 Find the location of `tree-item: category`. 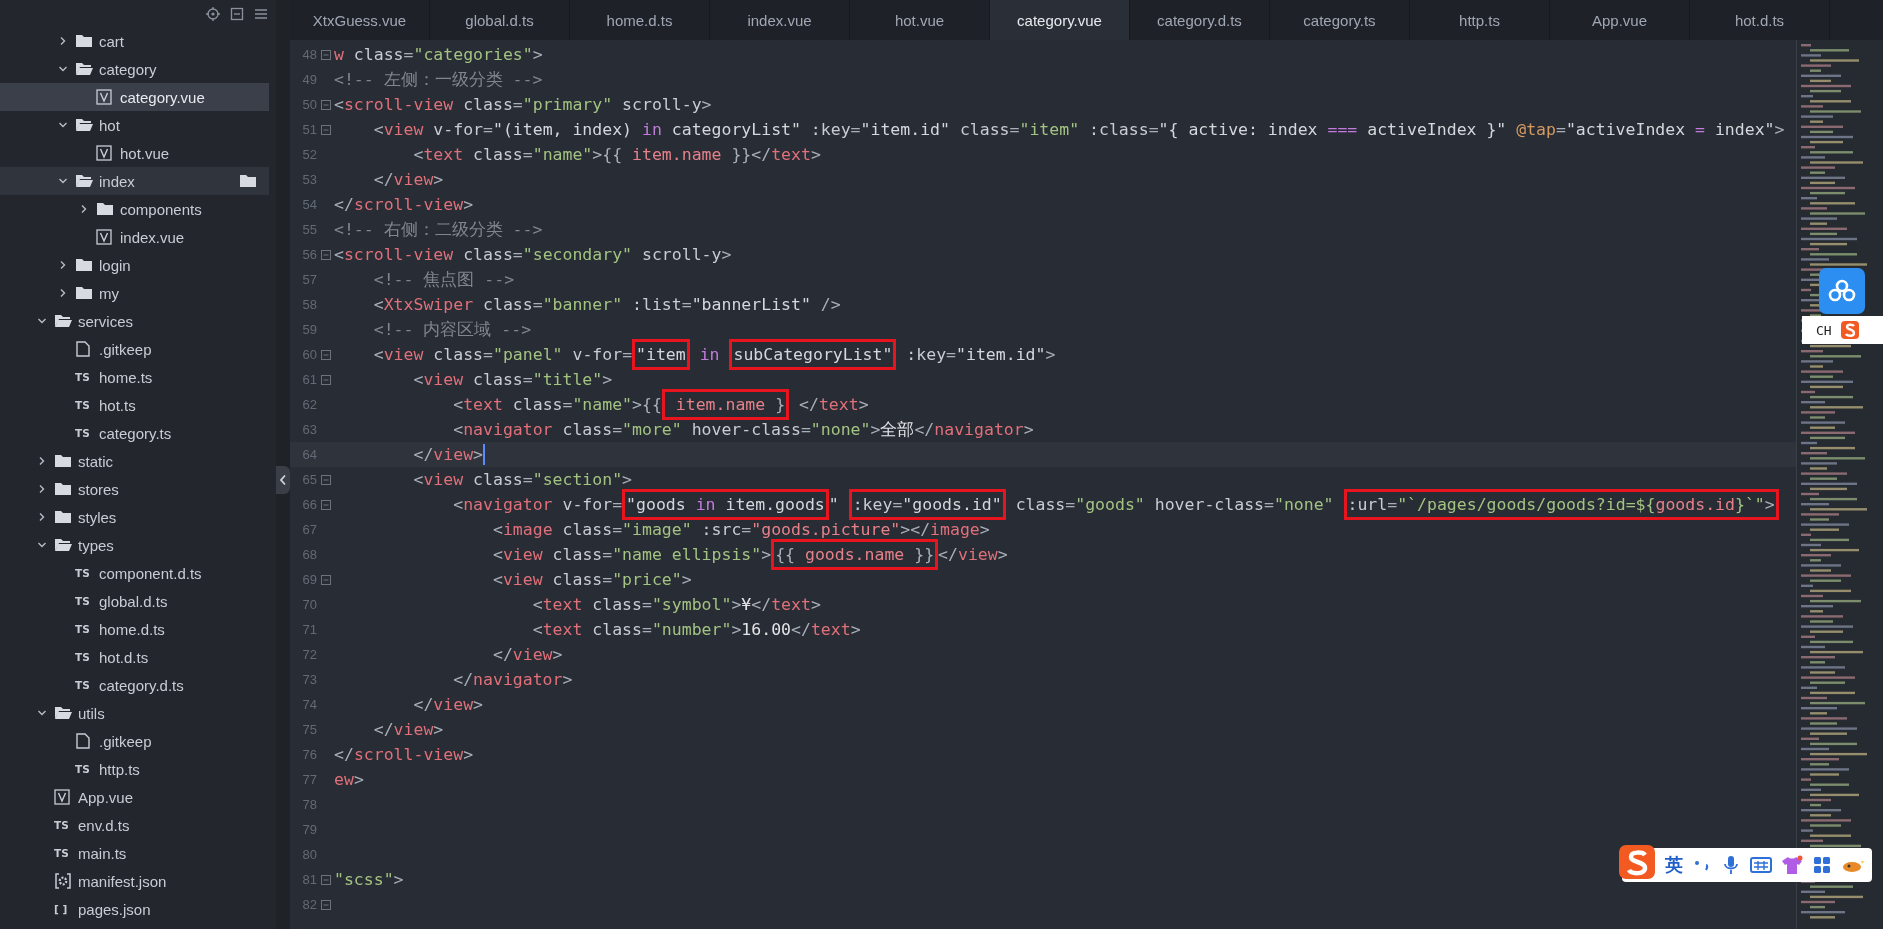

tree-item: category is located at coordinates (134, 69).